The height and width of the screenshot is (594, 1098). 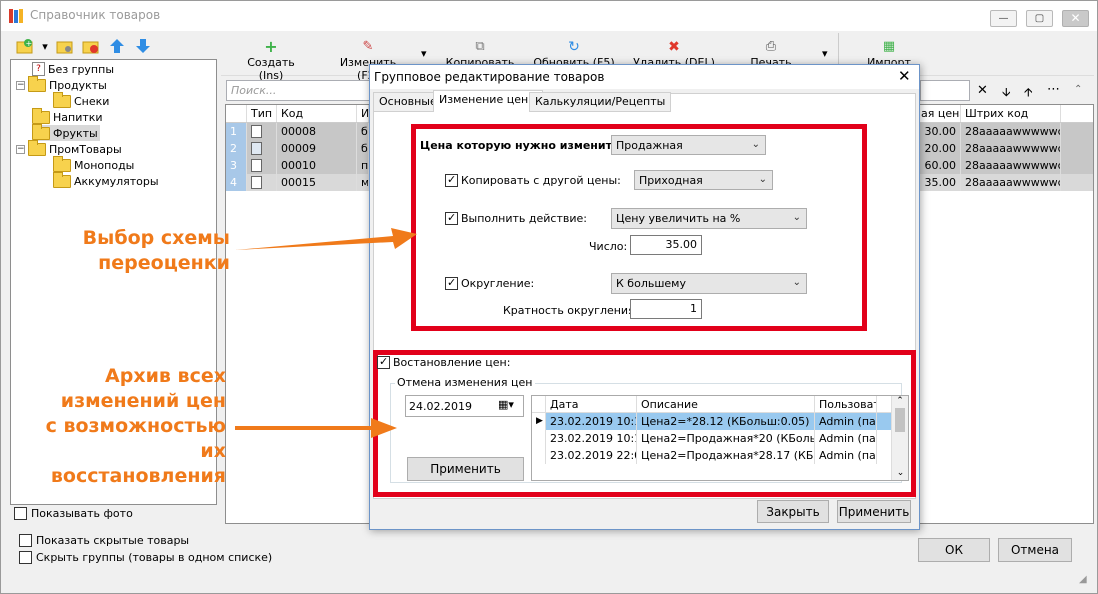 I want to click on create-button: + Создать (Ins), so click(x=271, y=60).